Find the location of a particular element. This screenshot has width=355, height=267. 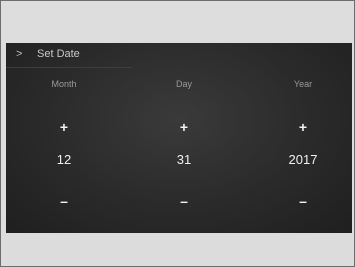

screen-header: > Set Date is located at coordinates (69, 55).